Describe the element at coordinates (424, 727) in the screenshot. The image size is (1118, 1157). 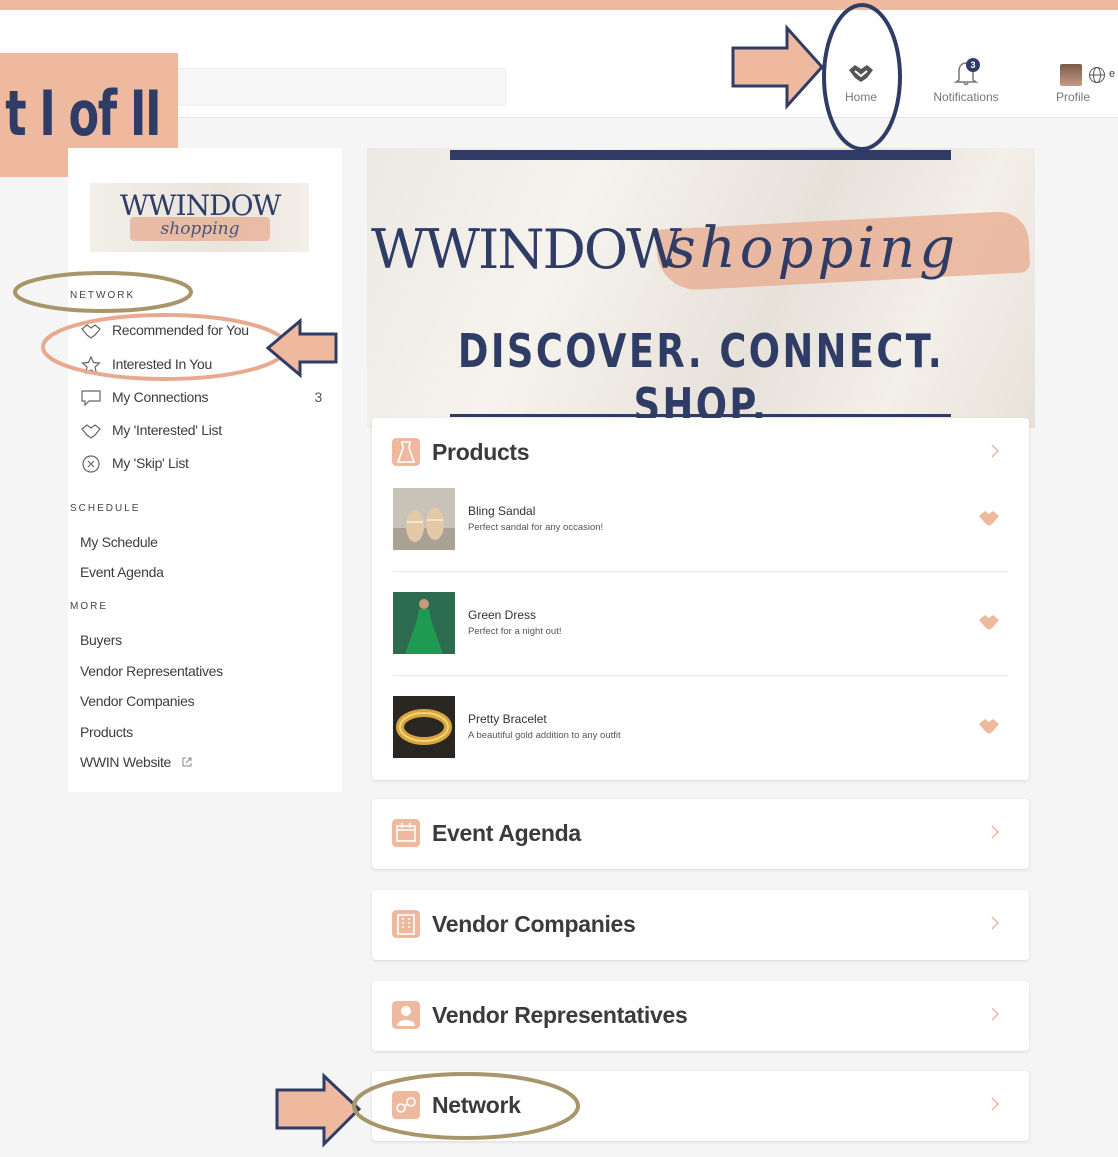
I see `product-thumbnail-bracelet` at that location.